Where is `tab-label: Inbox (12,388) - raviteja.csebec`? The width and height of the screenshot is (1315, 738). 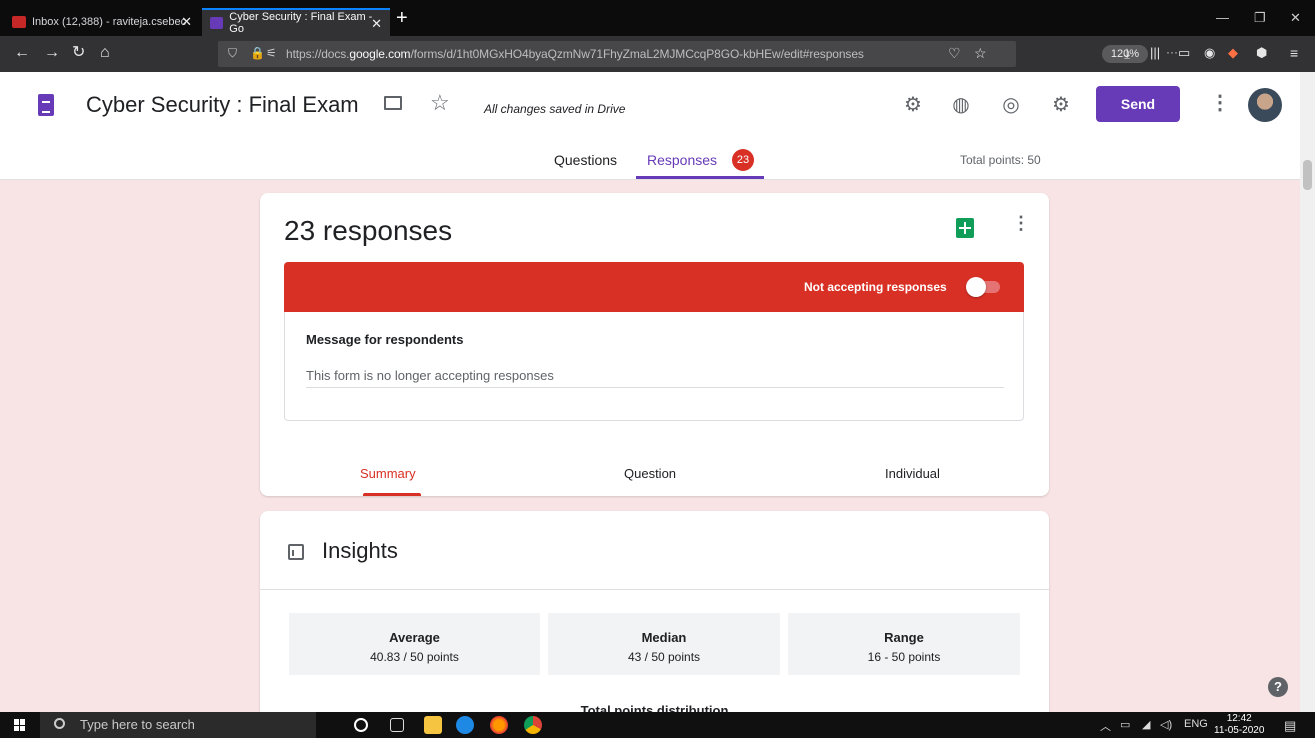 tab-label: Inbox (12,388) - raviteja.csebec is located at coordinates (109, 22).